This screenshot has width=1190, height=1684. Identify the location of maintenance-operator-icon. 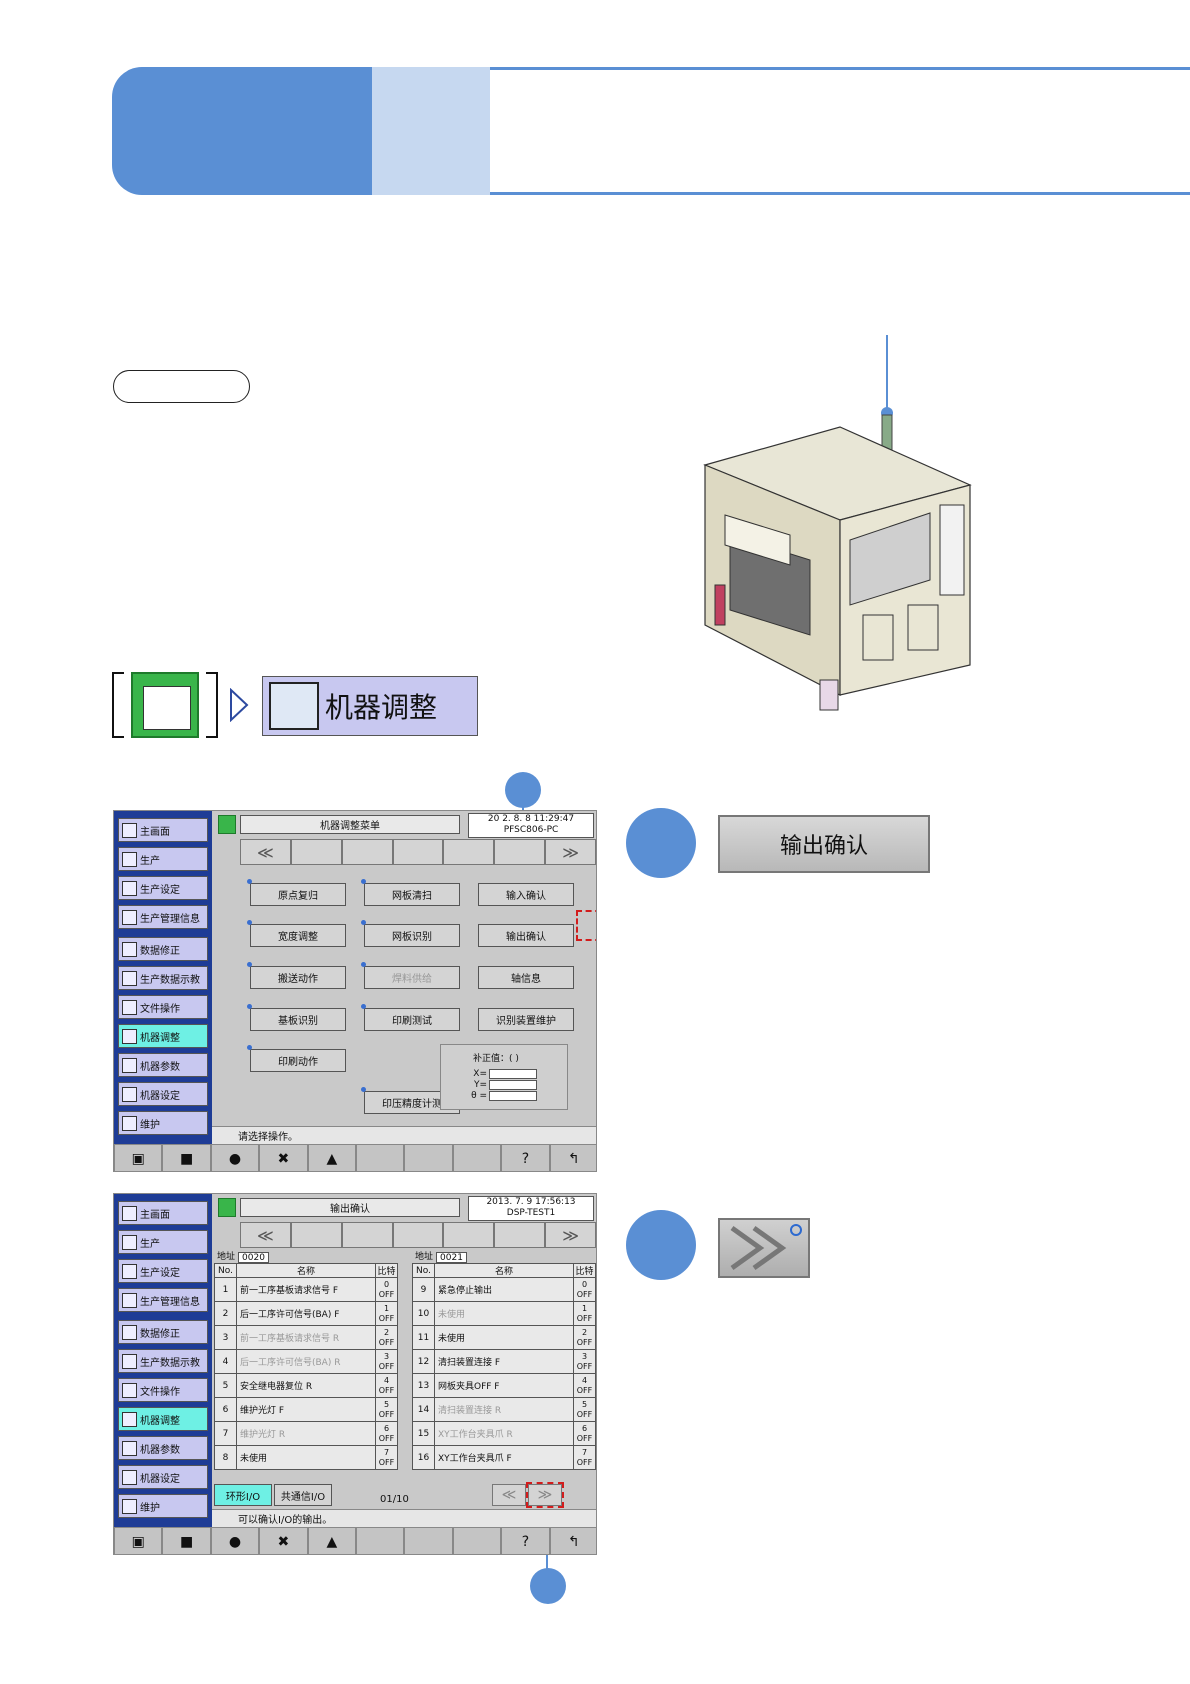
(165, 705).